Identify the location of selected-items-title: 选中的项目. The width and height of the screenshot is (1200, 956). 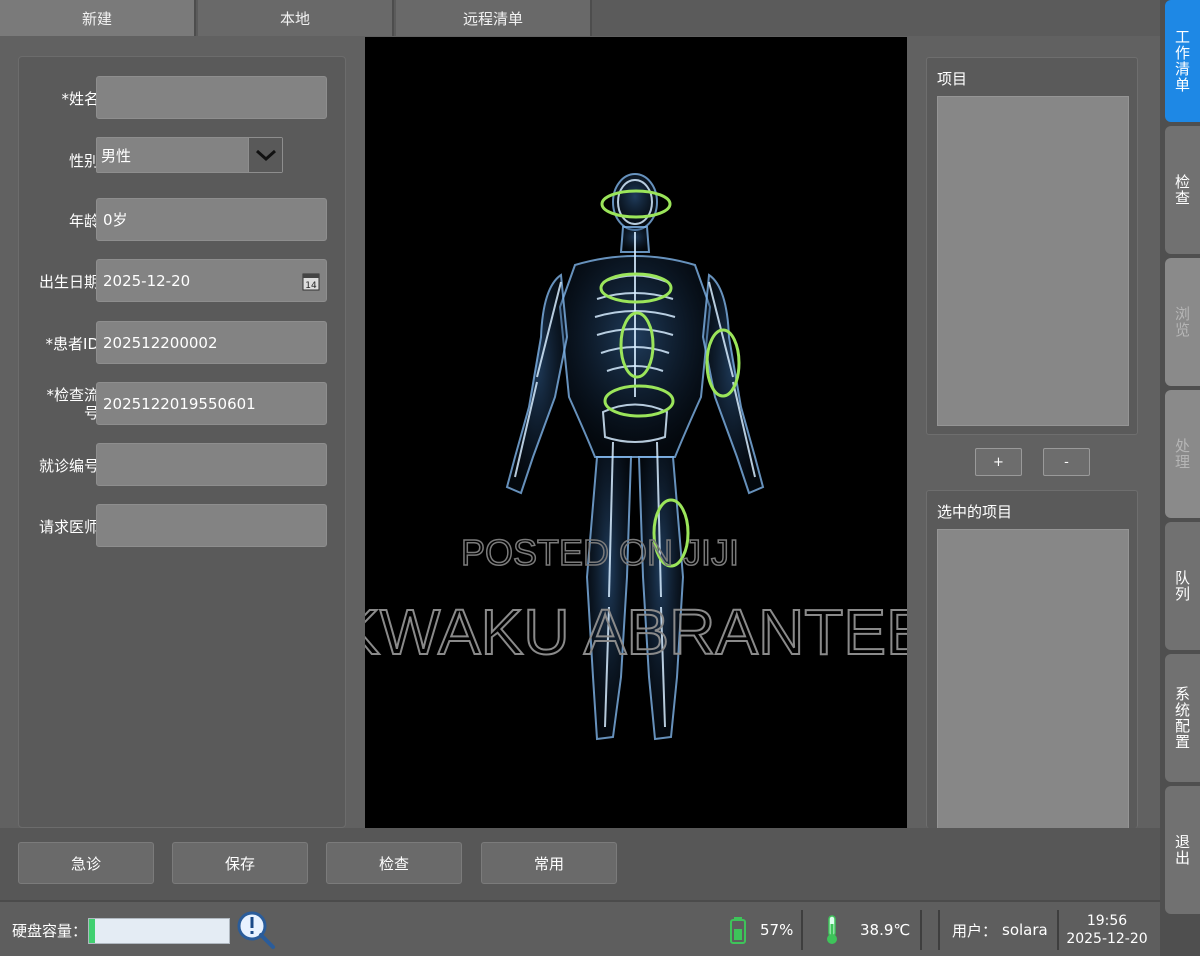
(975, 512).